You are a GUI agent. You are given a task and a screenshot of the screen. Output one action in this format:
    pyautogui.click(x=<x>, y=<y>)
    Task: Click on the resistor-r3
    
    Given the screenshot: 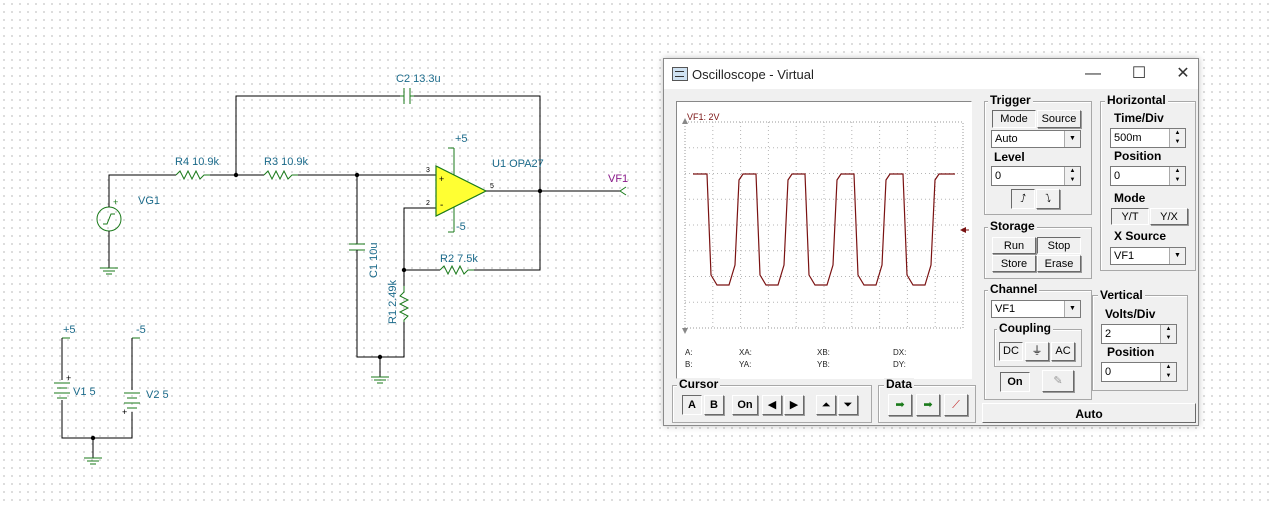 What is the action you would take?
    pyautogui.click(x=280, y=175)
    